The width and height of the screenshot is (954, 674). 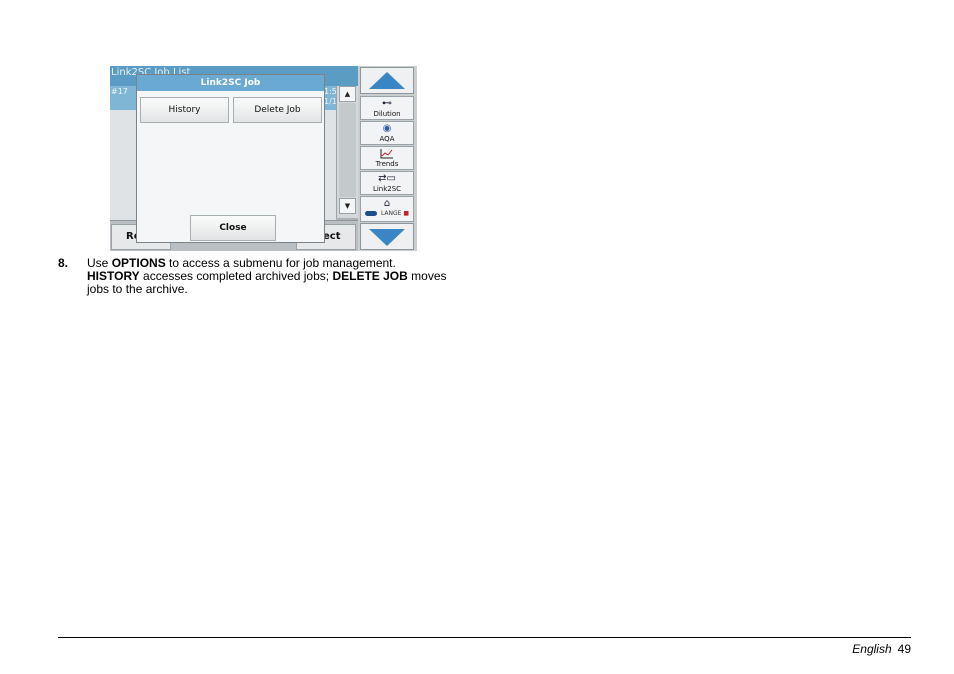 I want to click on lange-square-icon: ■, so click(x=406, y=213).